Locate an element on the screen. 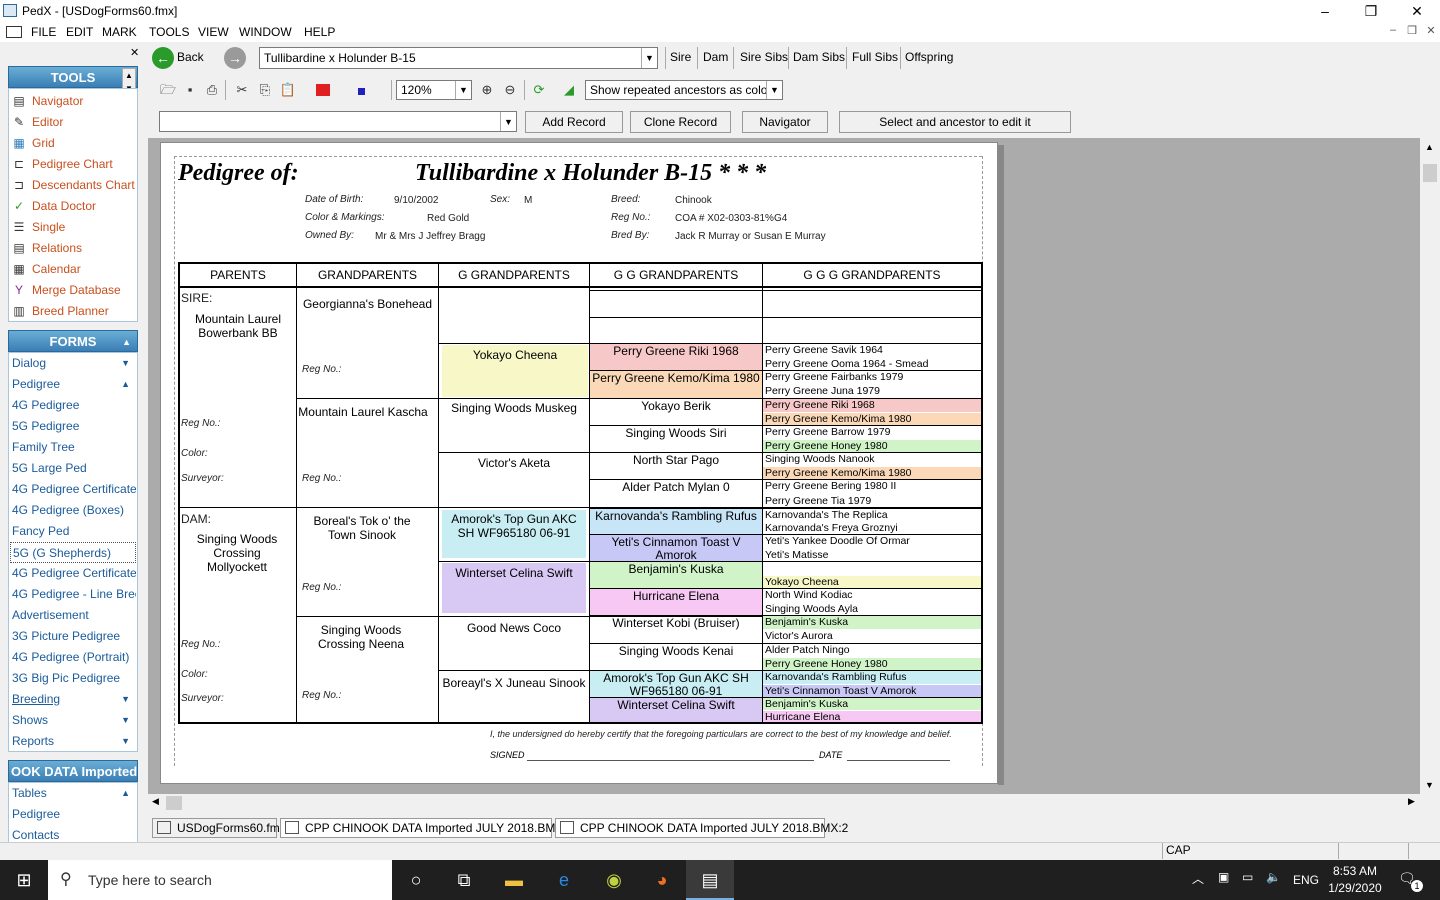  gg-grandparent-9: Karnovanda's Rambling Rufus is located at coordinates (676, 521).